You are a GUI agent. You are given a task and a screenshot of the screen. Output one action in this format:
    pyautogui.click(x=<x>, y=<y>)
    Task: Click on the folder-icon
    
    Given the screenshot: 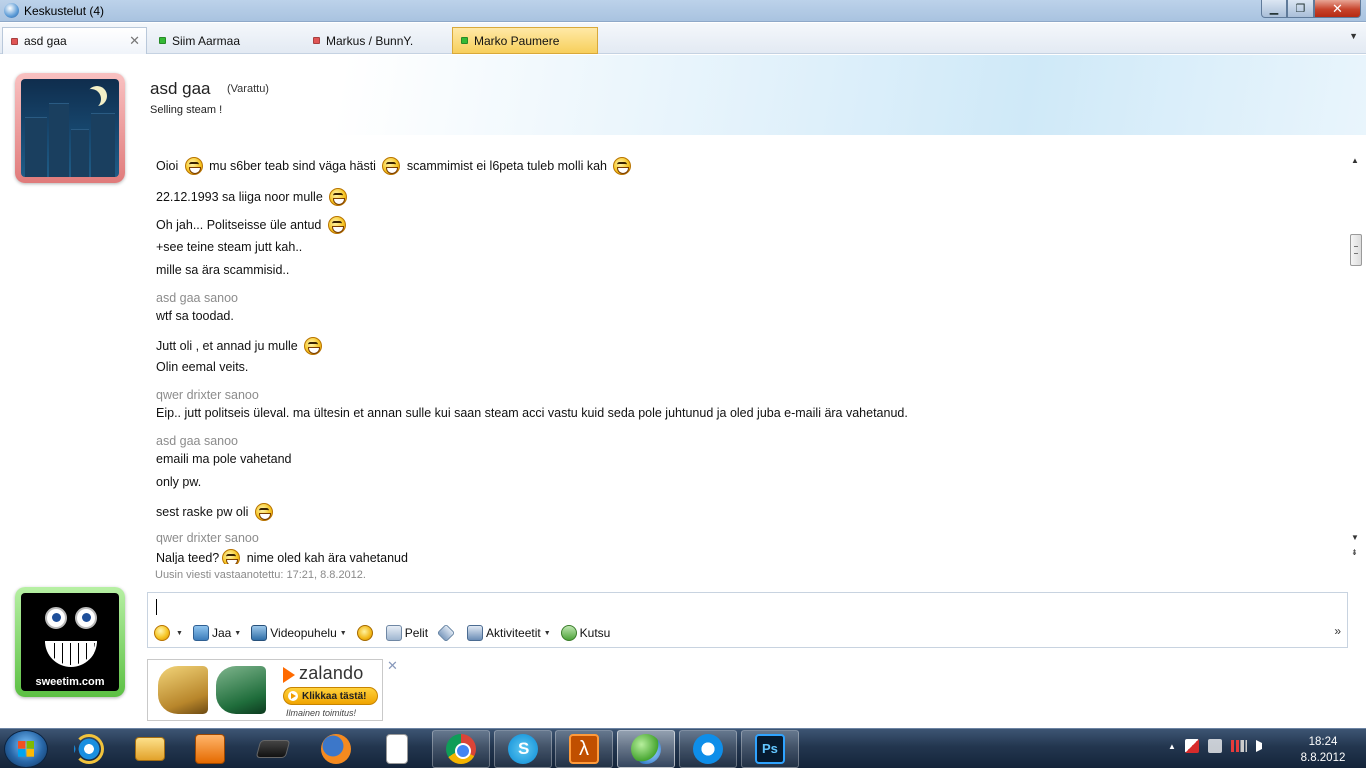 What is the action you would take?
    pyautogui.click(x=150, y=749)
    